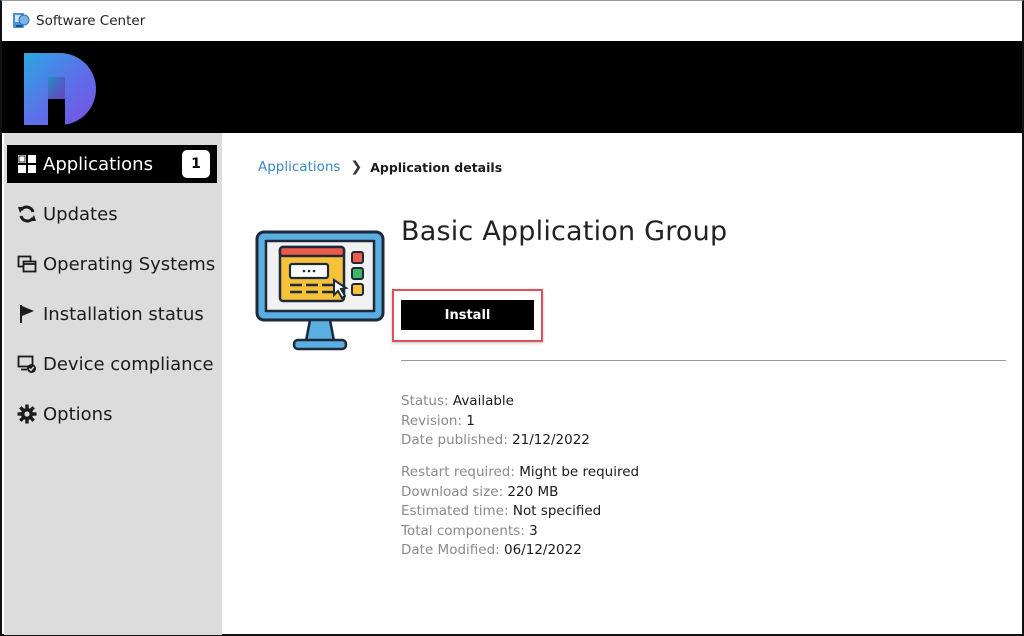  What do you see at coordinates (703, 360) in the screenshot?
I see `details-divider` at bounding box center [703, 360].